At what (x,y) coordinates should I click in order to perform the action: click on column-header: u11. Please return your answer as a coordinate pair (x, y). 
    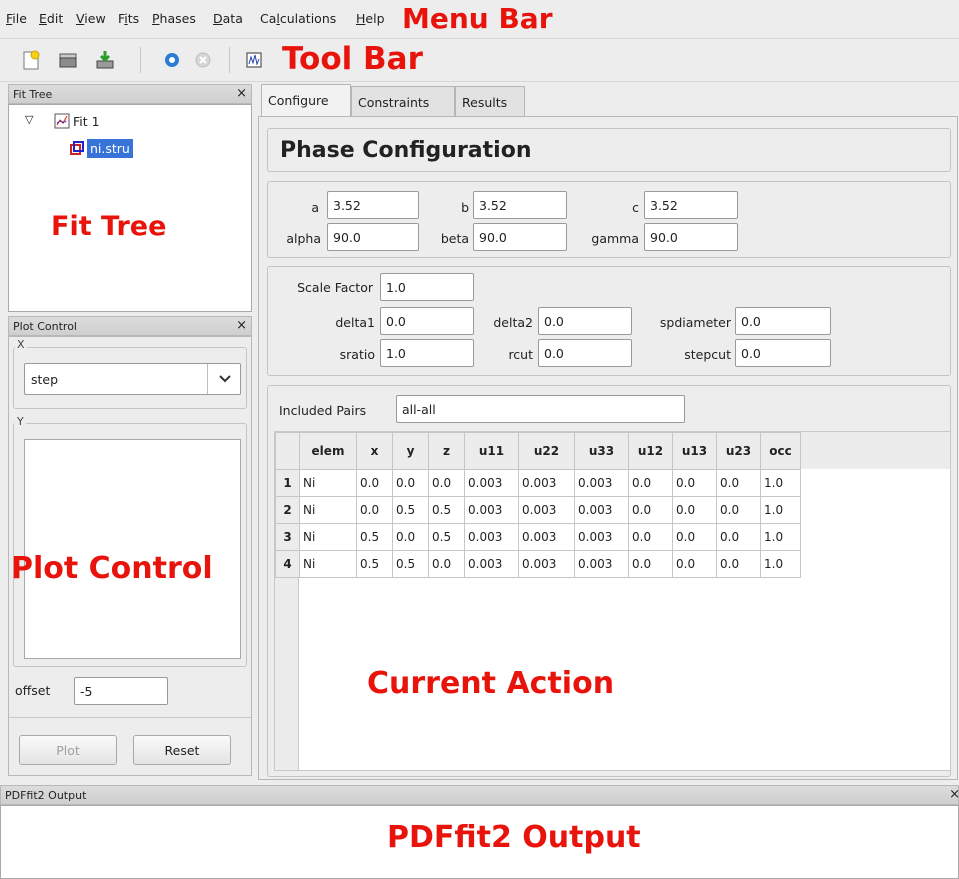
    Looking at the image, I should click on (491, 451).